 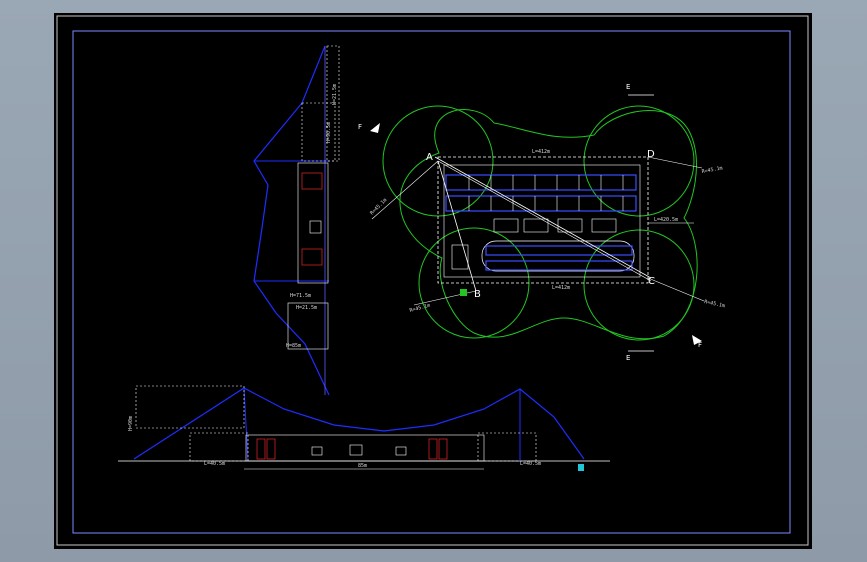 I want to click on side-dim-mid1: H=90.5m, so click(x=329, y=132).